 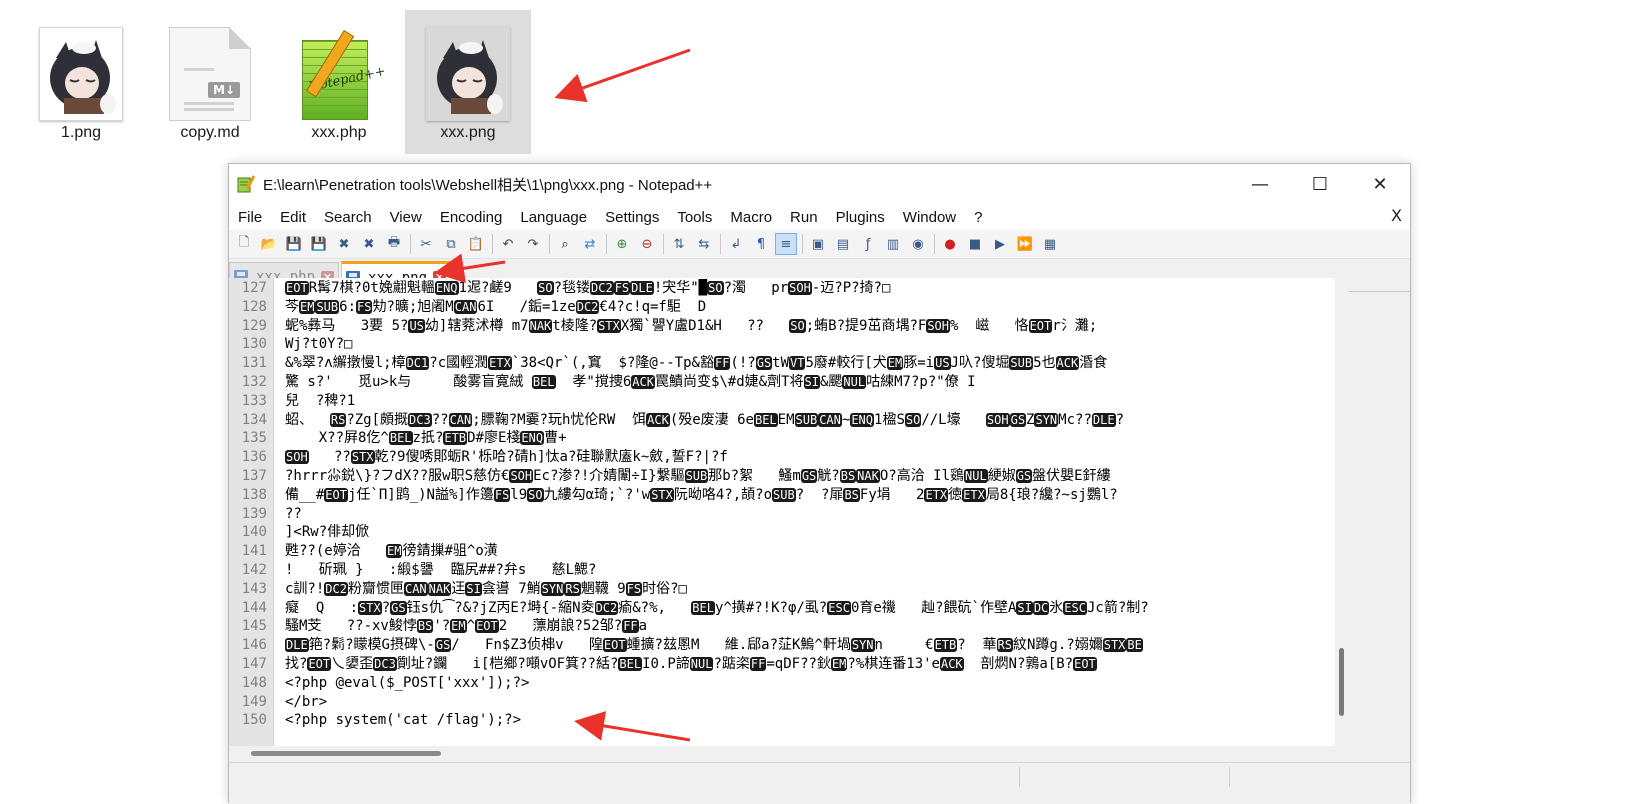 I want to click on code-line: 139??, so click(x=782, y=514).